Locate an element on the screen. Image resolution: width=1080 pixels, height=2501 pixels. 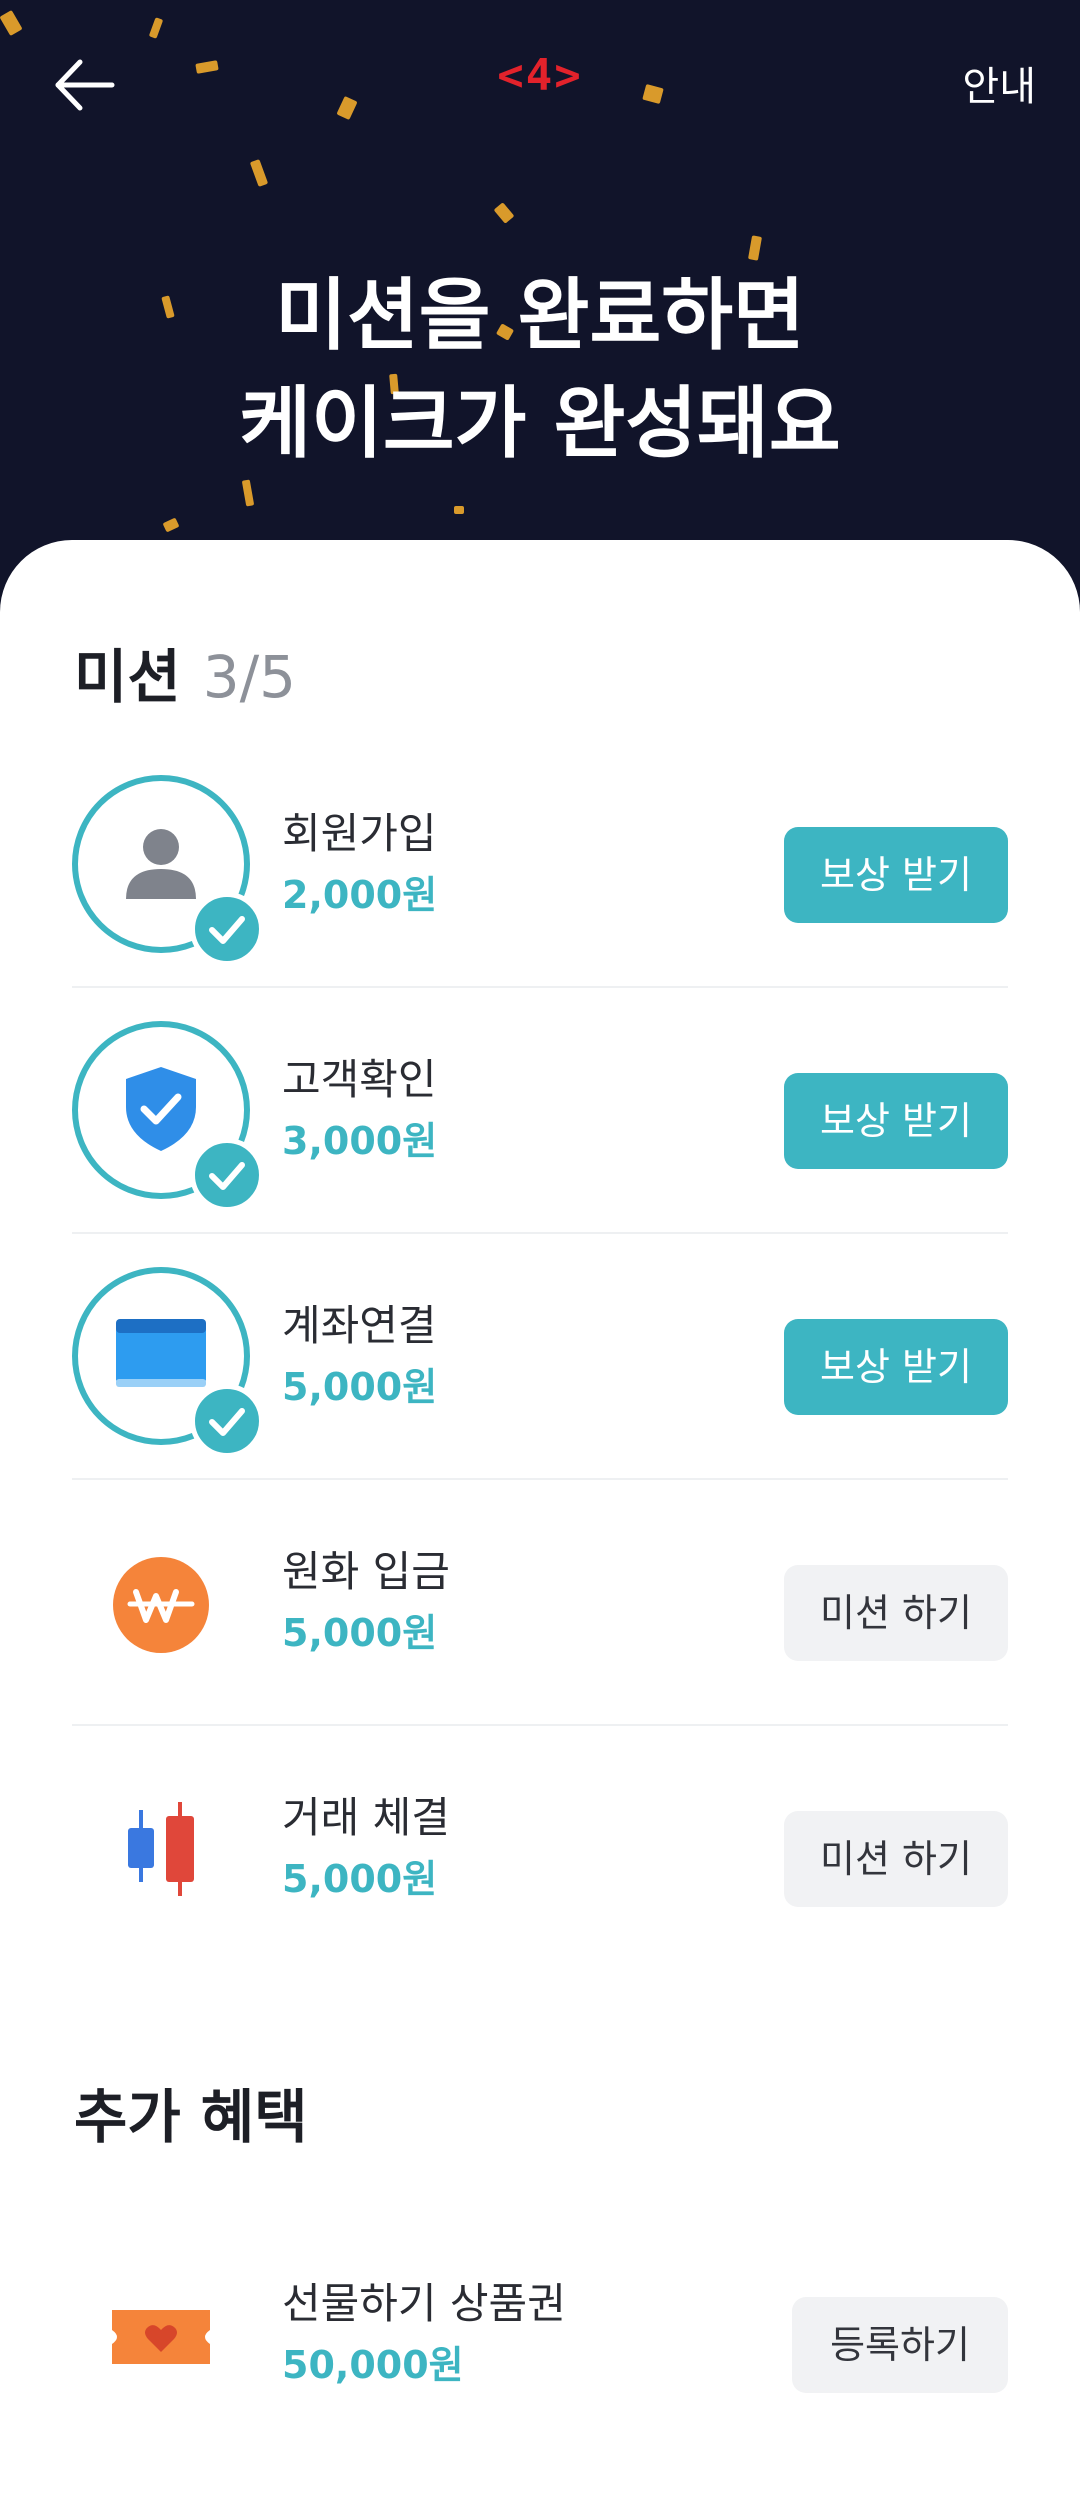
mission-row: 고객확인 3,000원 보상 받기 is located at coordinates (540, 1111).